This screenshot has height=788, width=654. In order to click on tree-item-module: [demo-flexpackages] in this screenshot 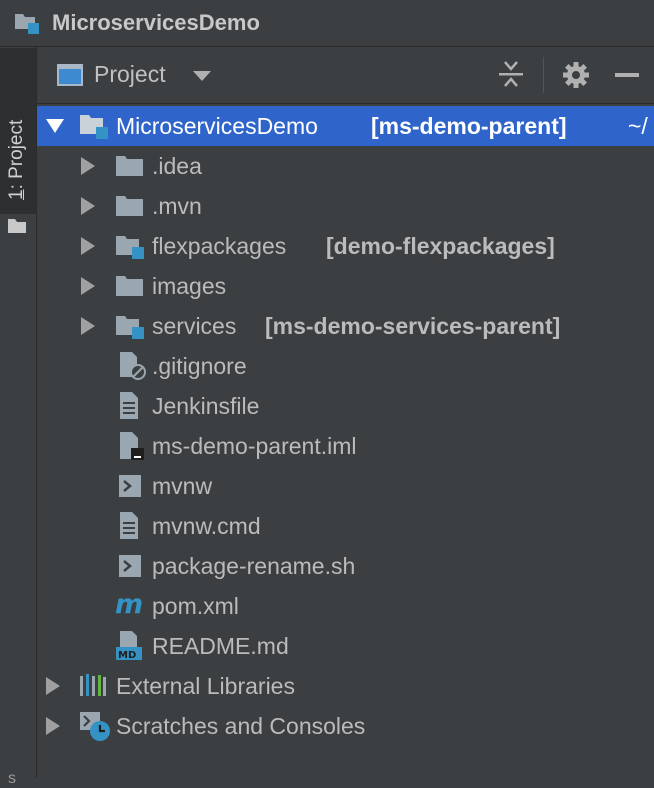, I will do `click(440, 245)`.